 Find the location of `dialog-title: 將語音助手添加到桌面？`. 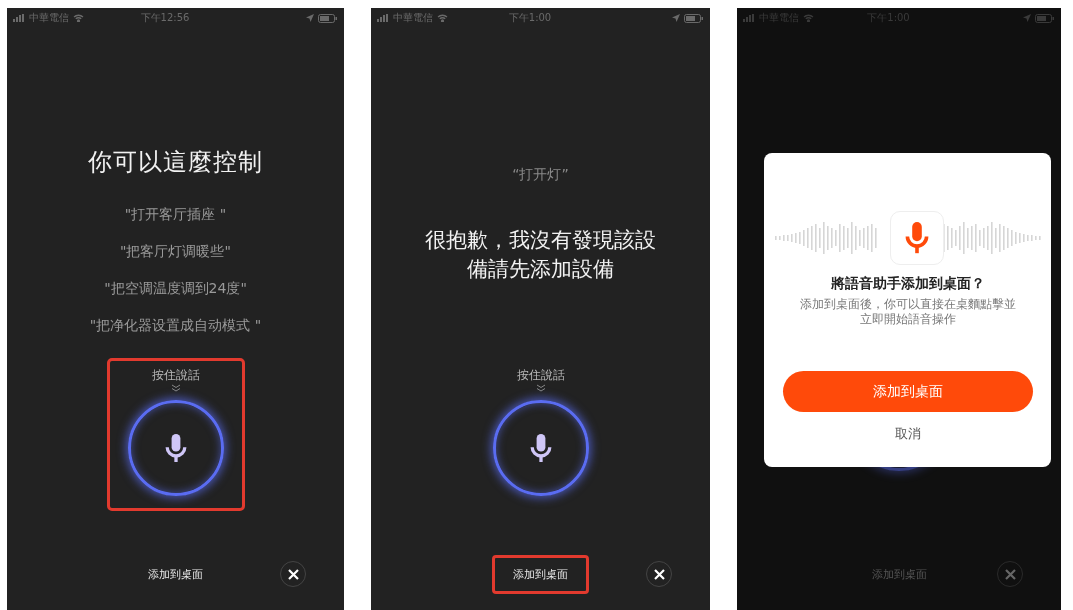

dialog-title: 將語音助手添加到桌面？ is located at coordinates (907, 284).